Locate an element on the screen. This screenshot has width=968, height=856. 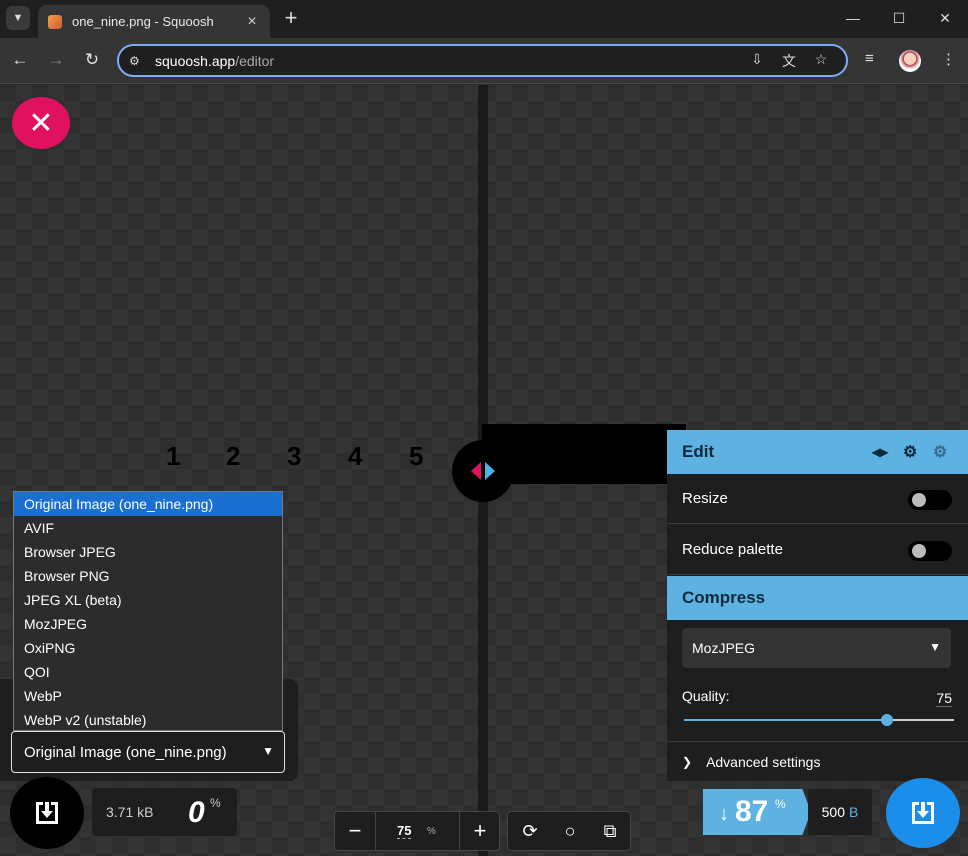
bookmark-star-icon: ☆ is located at coordinates (821, 59).